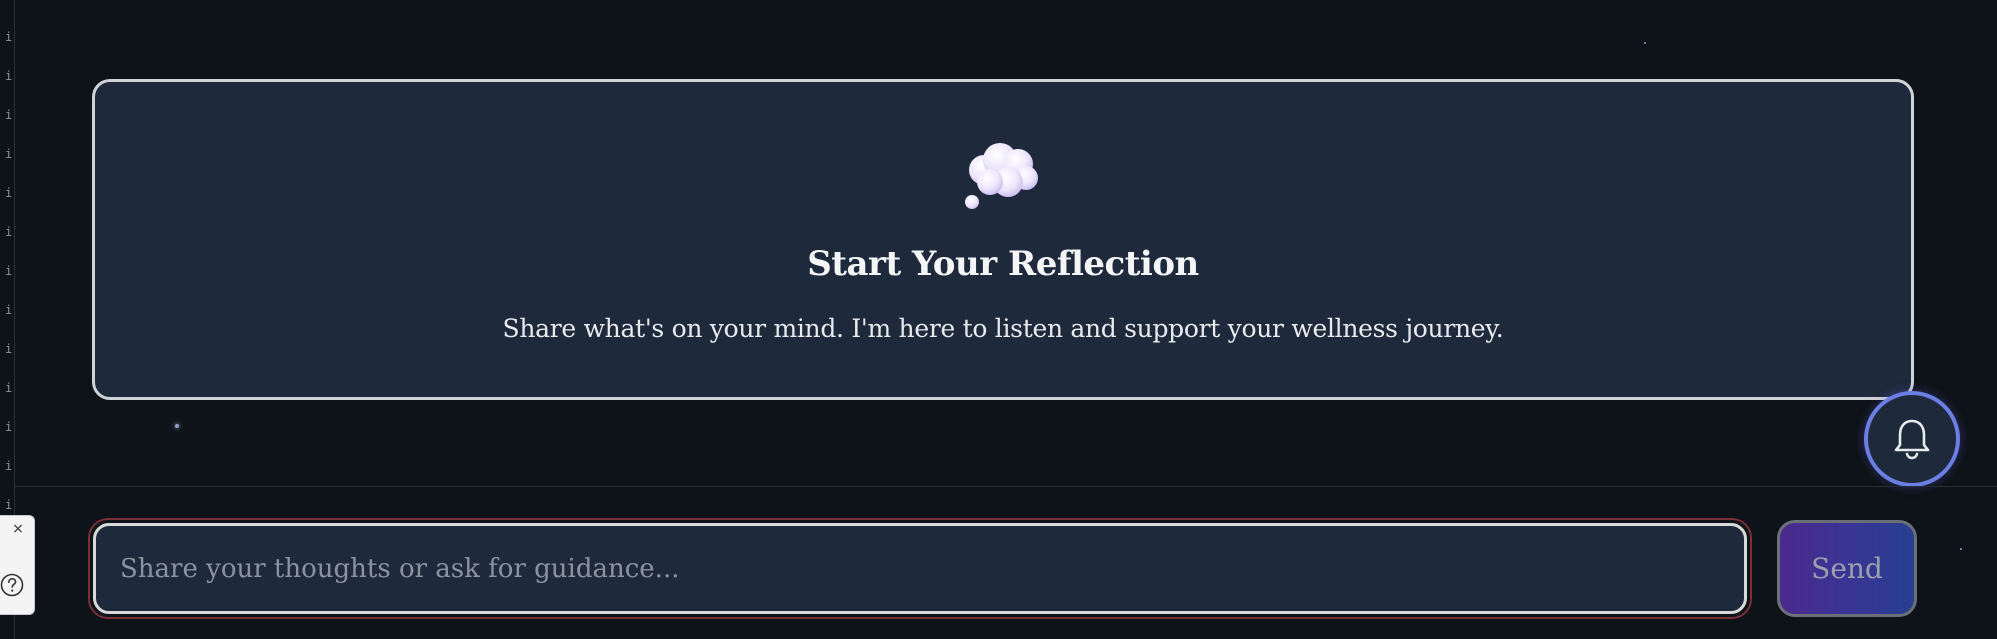  What do you see at coordinates (1847, 568) in the screenshot?
I see `send-button: Send` at bounding box center [1847, 568].